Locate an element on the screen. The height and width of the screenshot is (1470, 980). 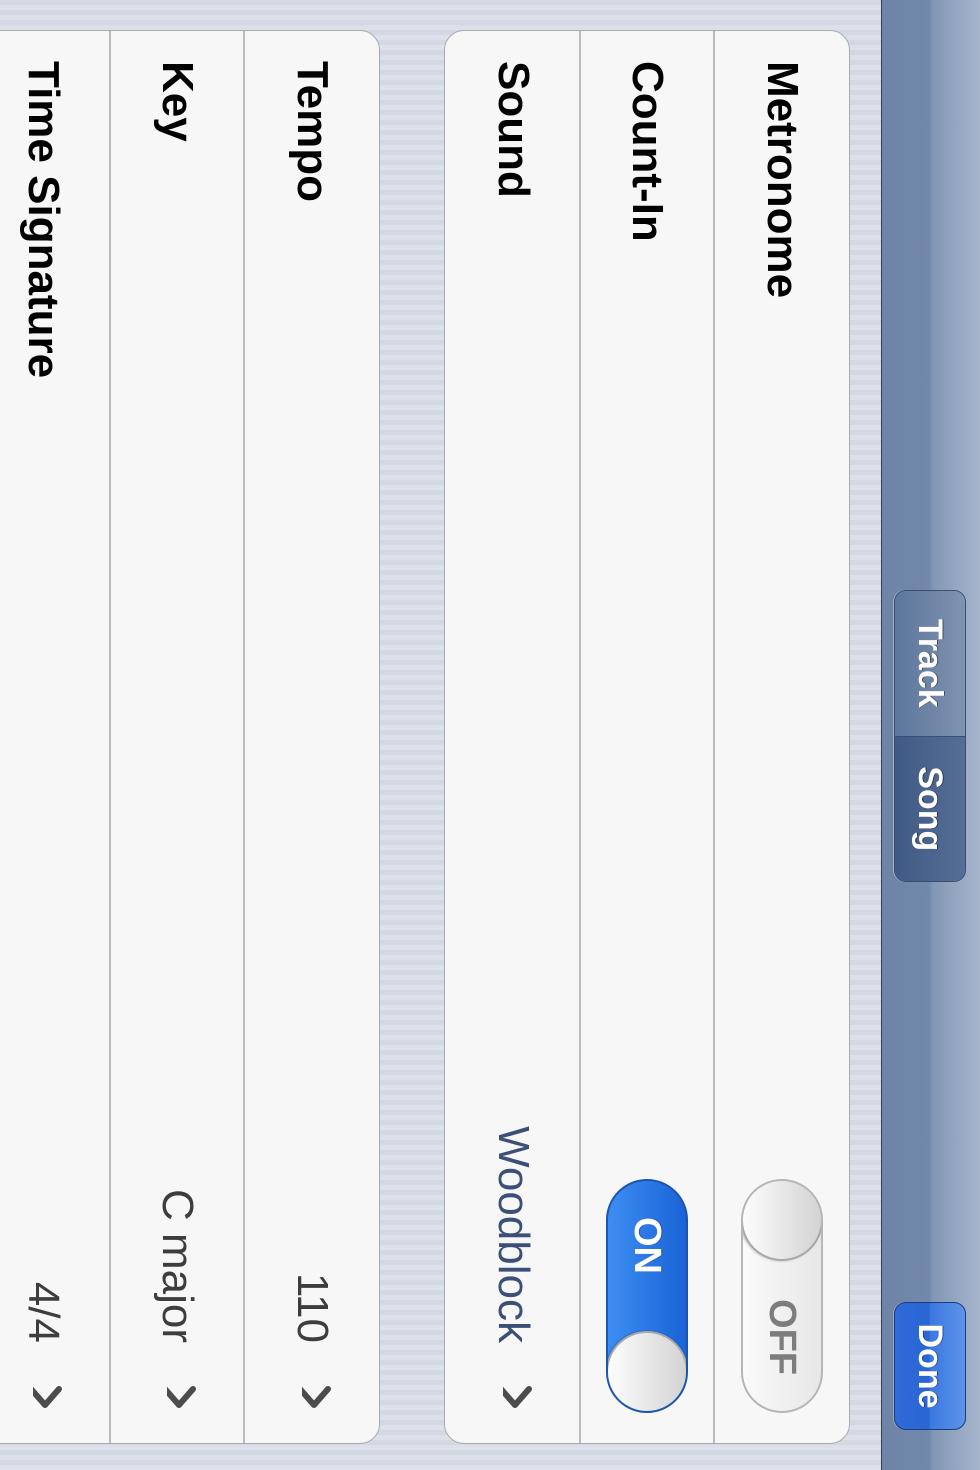
sound-row: Sound Woodblock is located at coordinates (514, 737).